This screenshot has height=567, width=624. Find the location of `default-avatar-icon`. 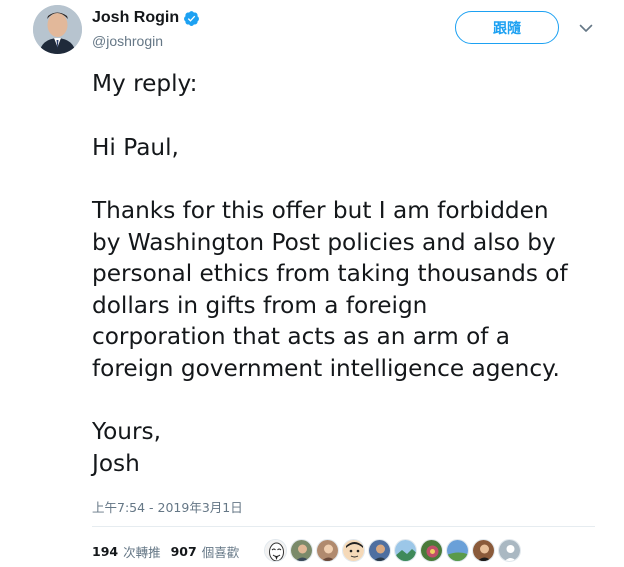

default-avatar-icon is located at coordinates (509, 550).